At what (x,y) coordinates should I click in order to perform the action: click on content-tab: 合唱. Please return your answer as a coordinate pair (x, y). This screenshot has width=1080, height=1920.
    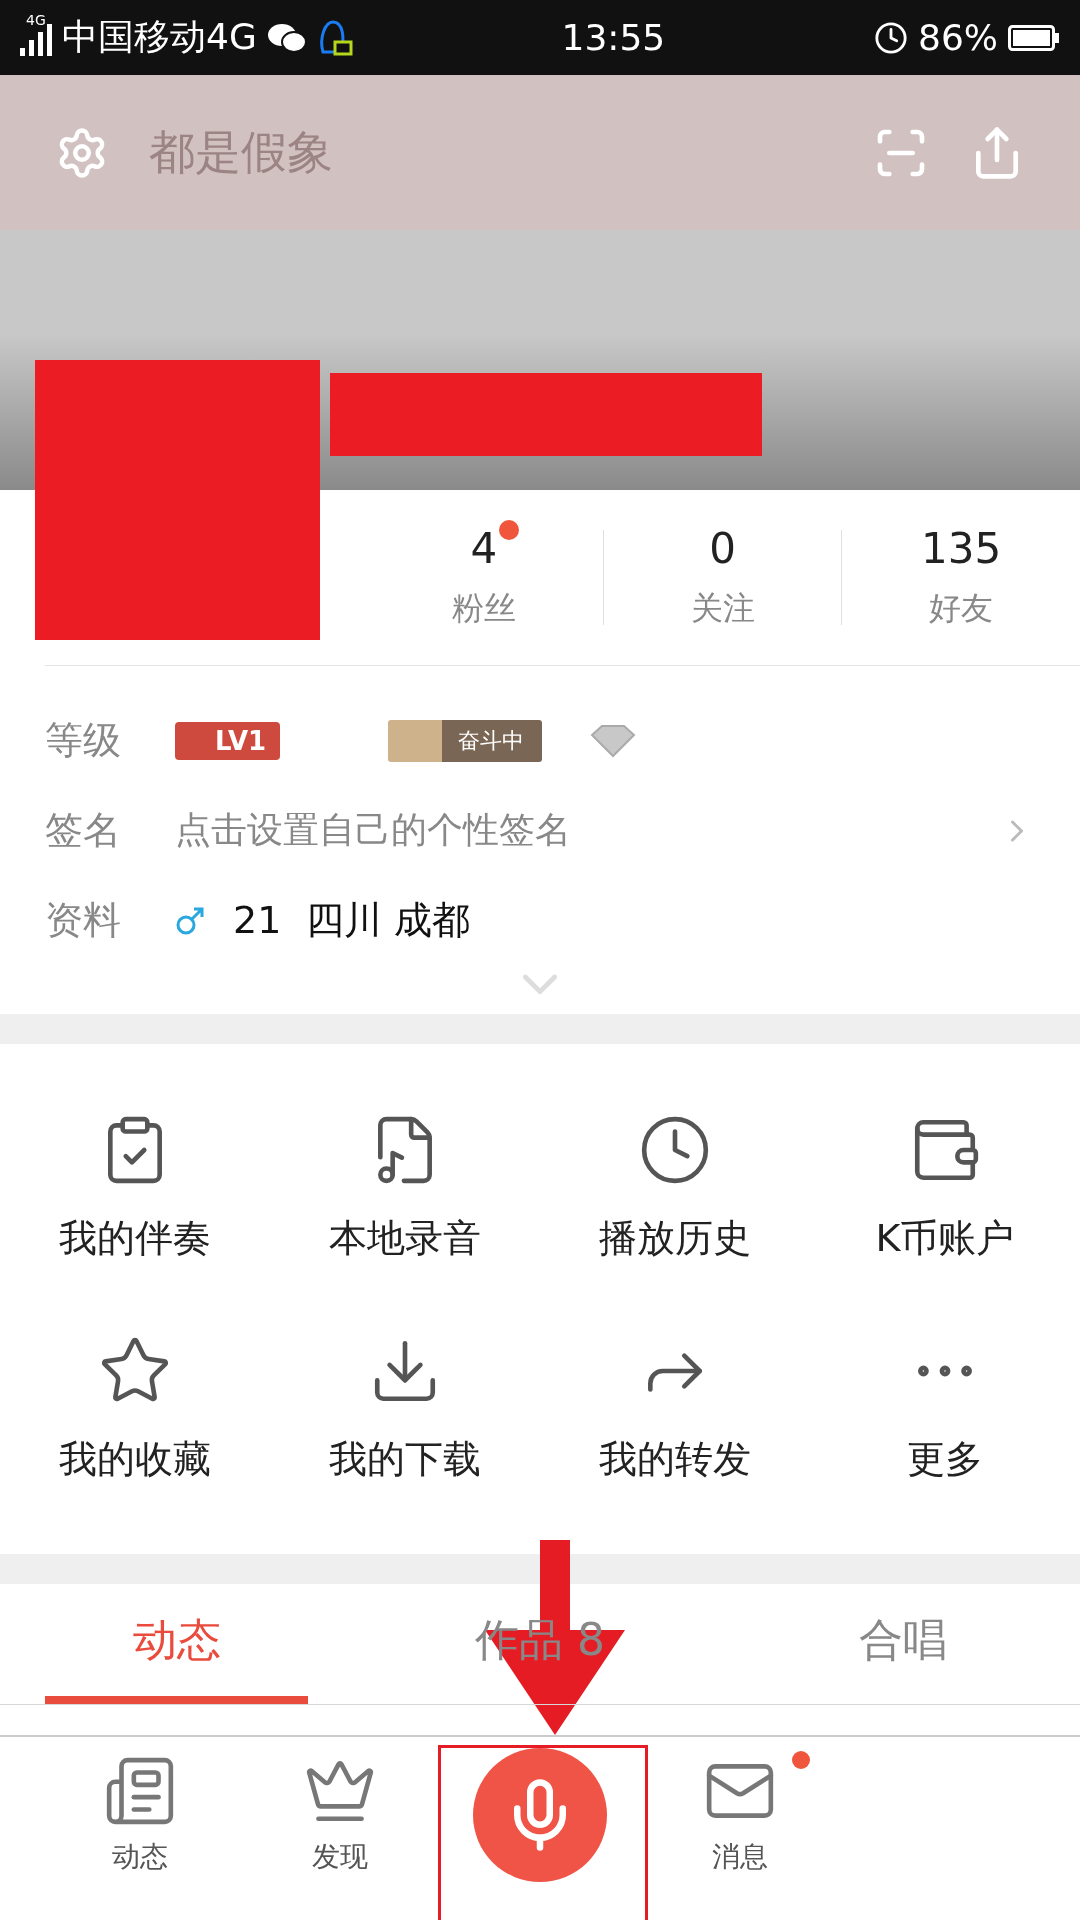
    Looking at the image, I should click on (903, 1644).